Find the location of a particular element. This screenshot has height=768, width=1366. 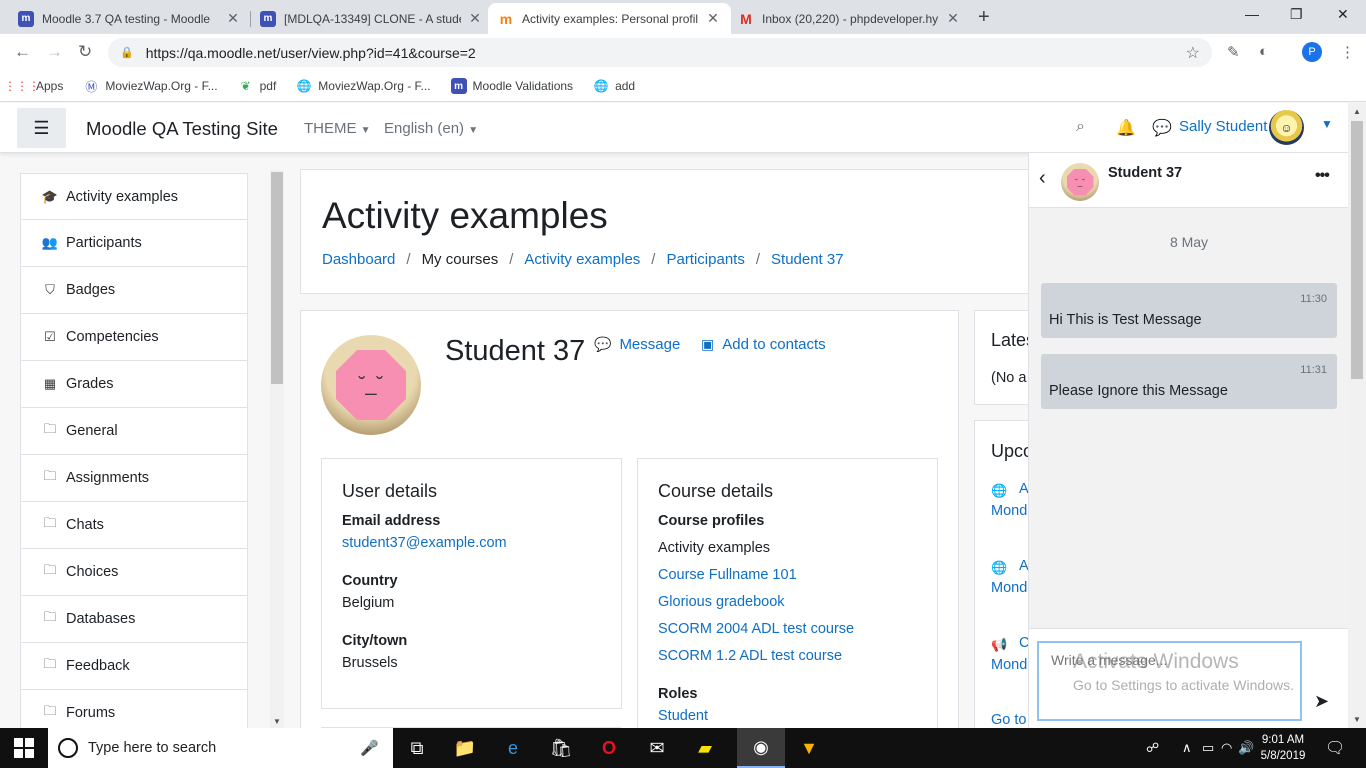

course-profile-link: SCORM 2004 ADL test course is located at coordinates (756, 629).